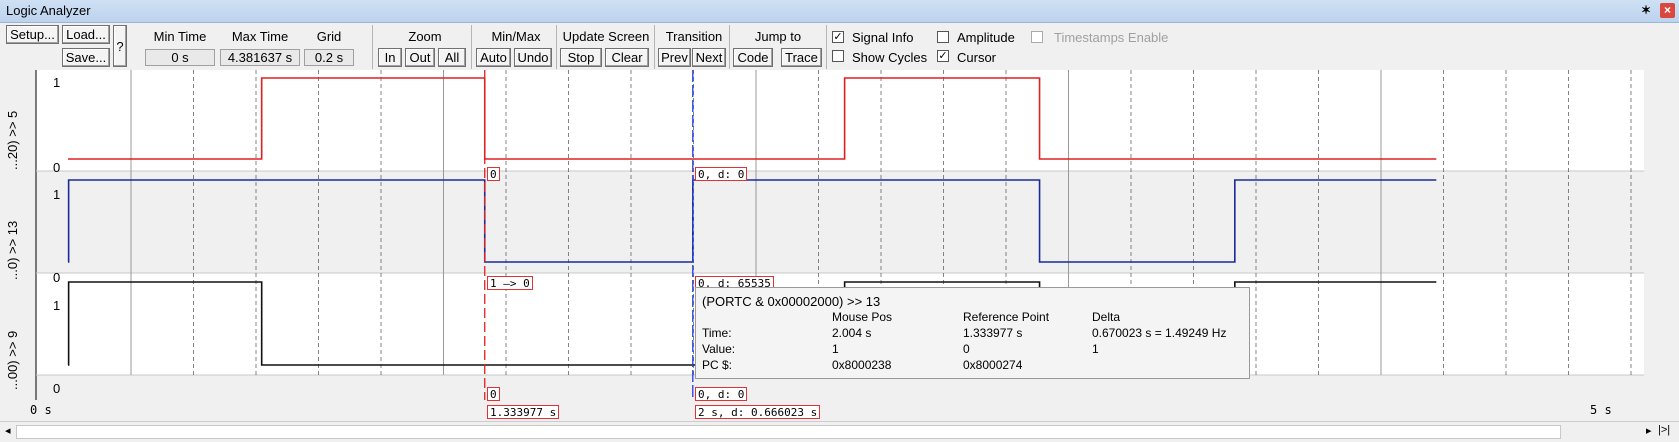 The width and height of the screenshot is (1679, 442). Describe the element at coordinates (717, 365) in the screenshot. I see `tooltip-row-pc: PC $:` at that location.